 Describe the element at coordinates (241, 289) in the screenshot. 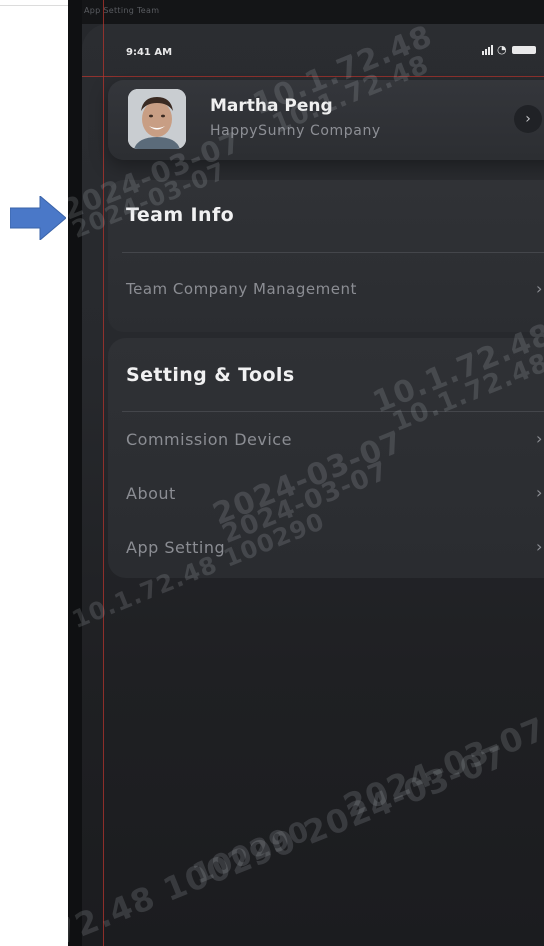

I see `menu-item-label: Team Company Management` at that location.